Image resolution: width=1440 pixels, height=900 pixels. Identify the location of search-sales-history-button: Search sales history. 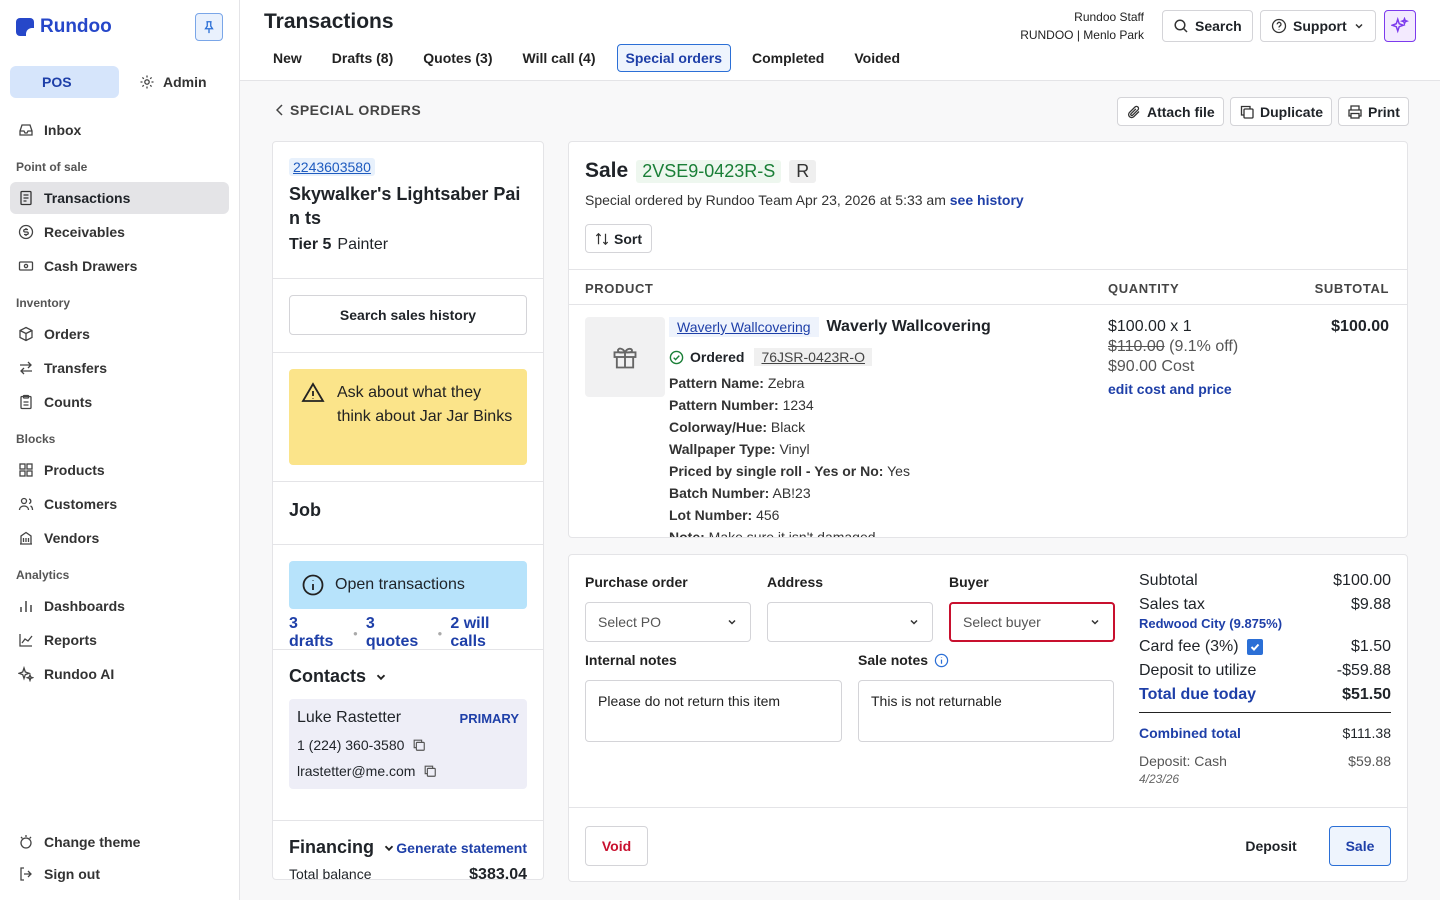
(408, 315).